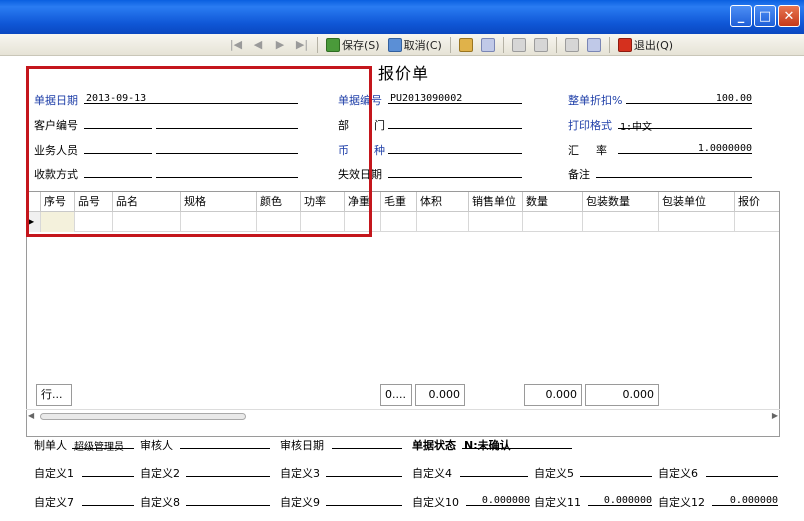  I want to click on window-titlebar: _ □ ✕, so click(402, 17).